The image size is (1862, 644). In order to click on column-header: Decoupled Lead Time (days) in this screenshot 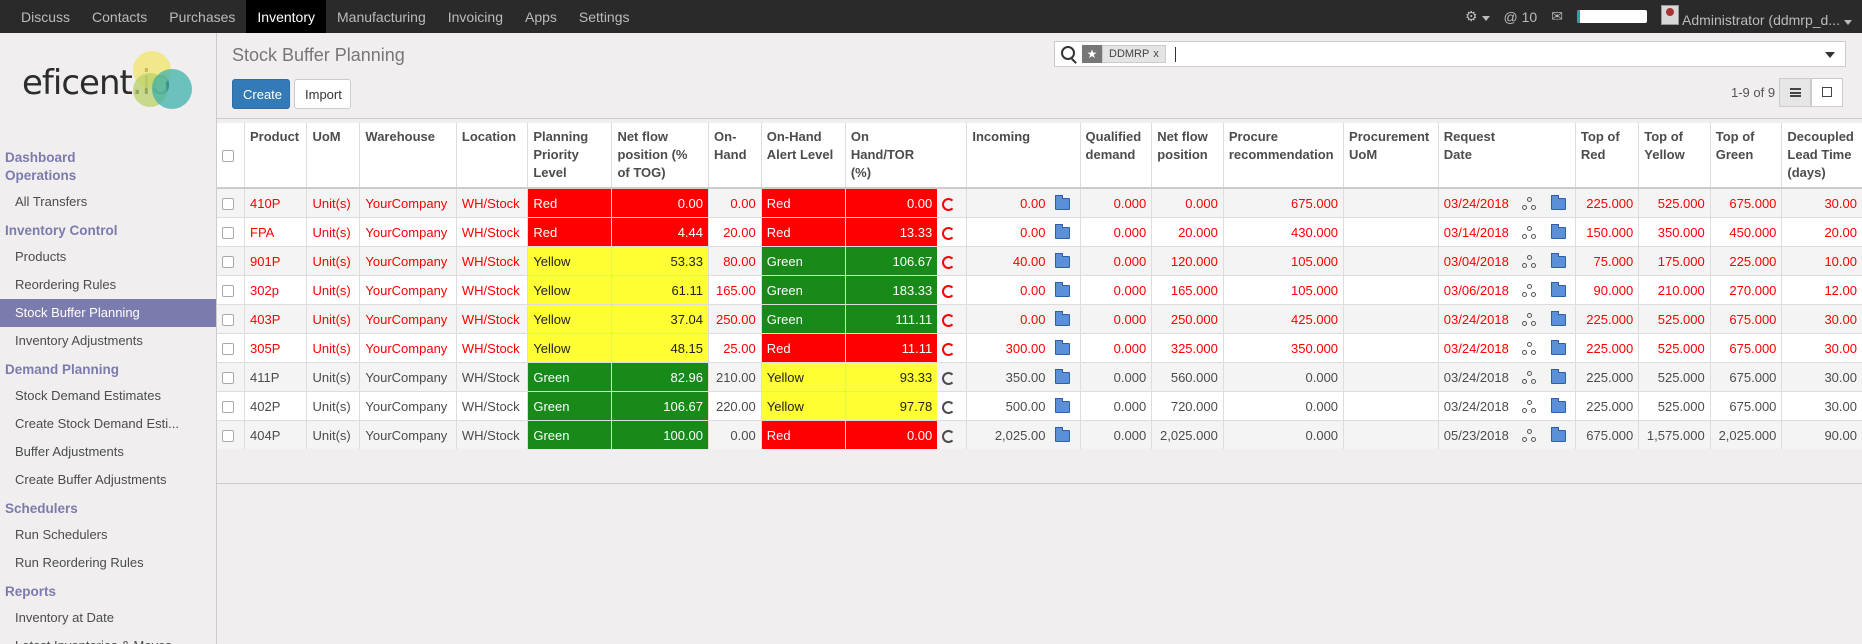, I will do `click(1821, 156)`.